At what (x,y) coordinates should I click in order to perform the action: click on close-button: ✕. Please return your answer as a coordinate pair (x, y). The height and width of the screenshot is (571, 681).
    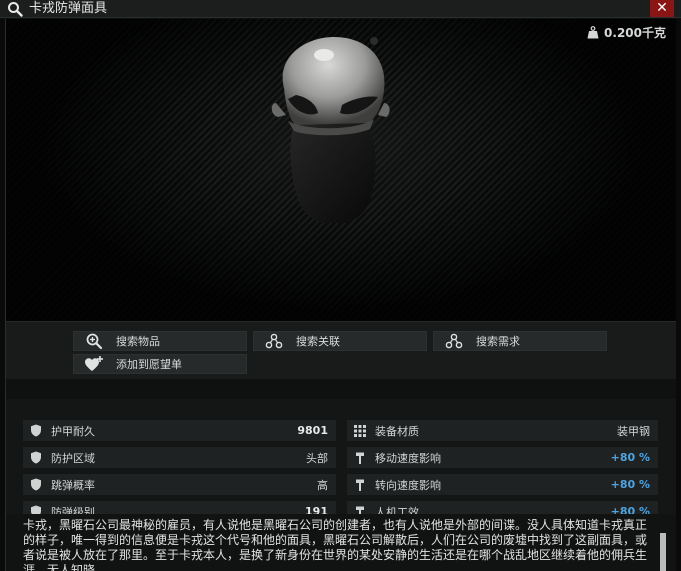
    Looking at the image, I should click on (662, 8).